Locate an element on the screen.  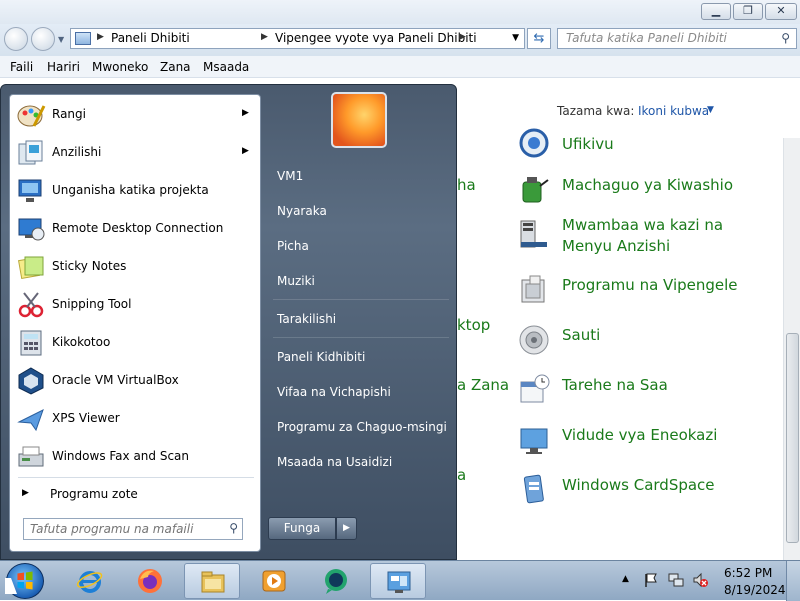
program-label: Windows Fax and Scan is located at coordinates (121, 456).